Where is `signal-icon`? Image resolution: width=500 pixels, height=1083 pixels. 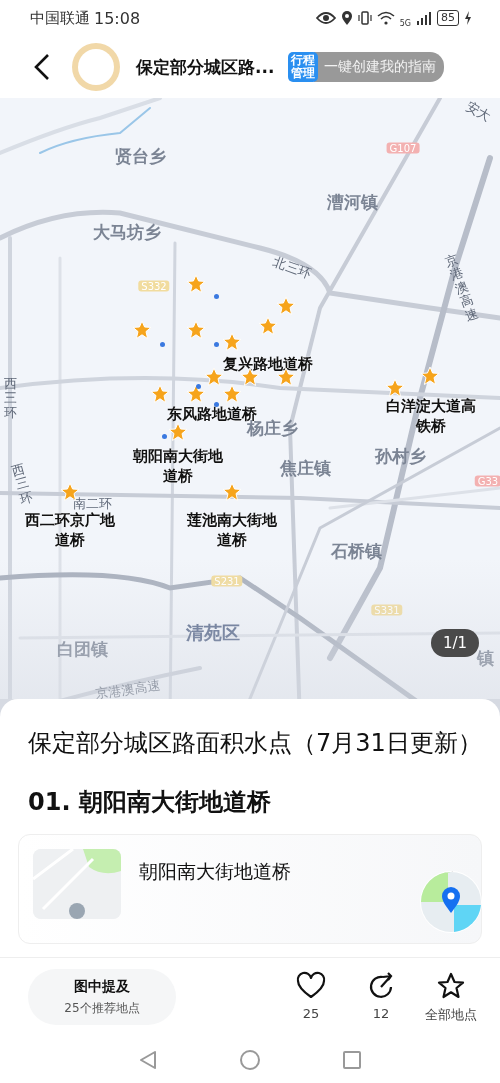 signal-icon is located at coordinates (424, 18).